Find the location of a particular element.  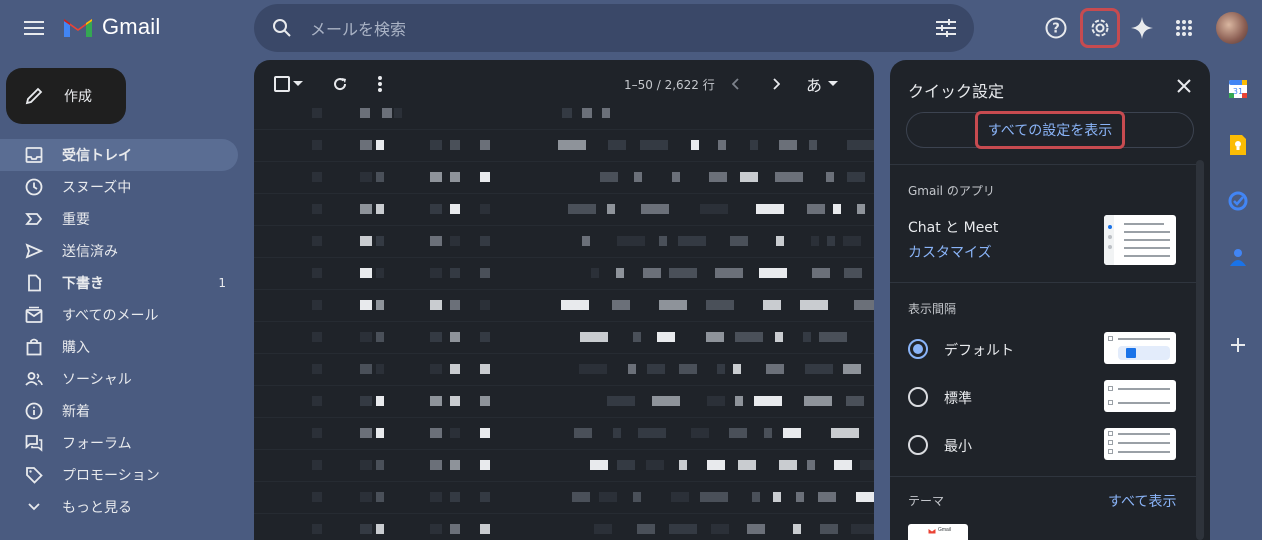

density-default-thumbnail is located at coordinates (1140, 348).